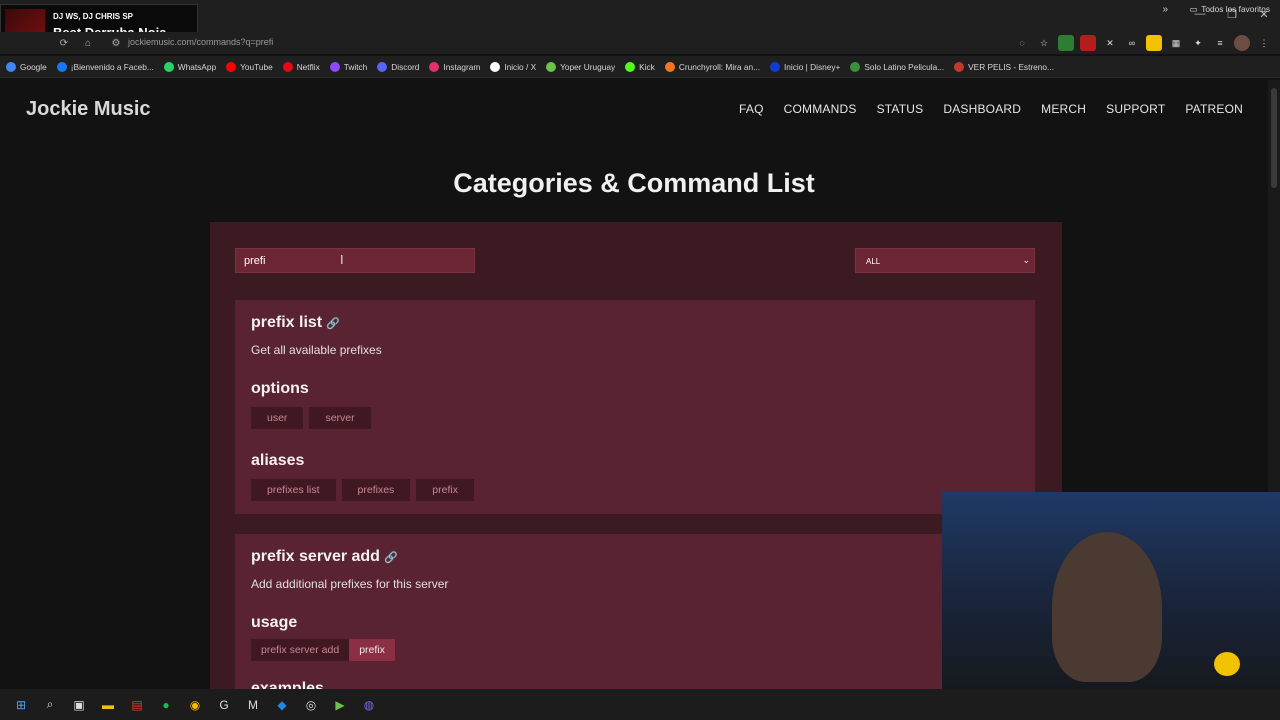 The width and height of the screenshot is (1280, 720). Describe the element at coordinates (369, 705) in the screenshot. I see `discord-icon: ◍` at that location.